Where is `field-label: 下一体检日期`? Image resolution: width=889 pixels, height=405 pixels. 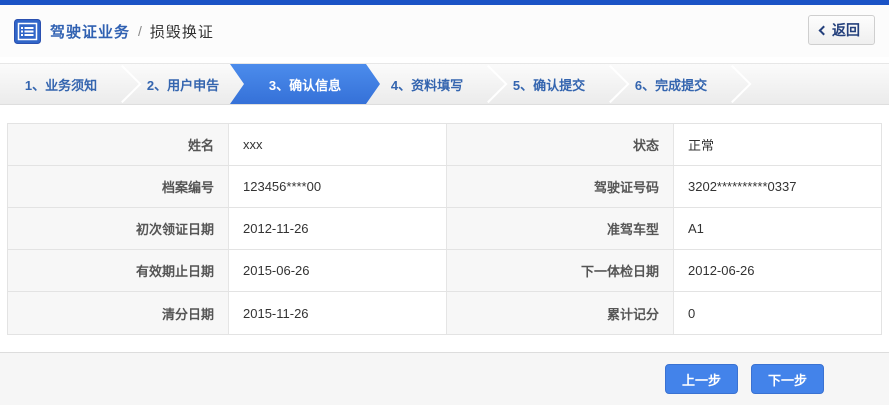
field-label: 下一体检日期 is located at coordinates (560, 270).